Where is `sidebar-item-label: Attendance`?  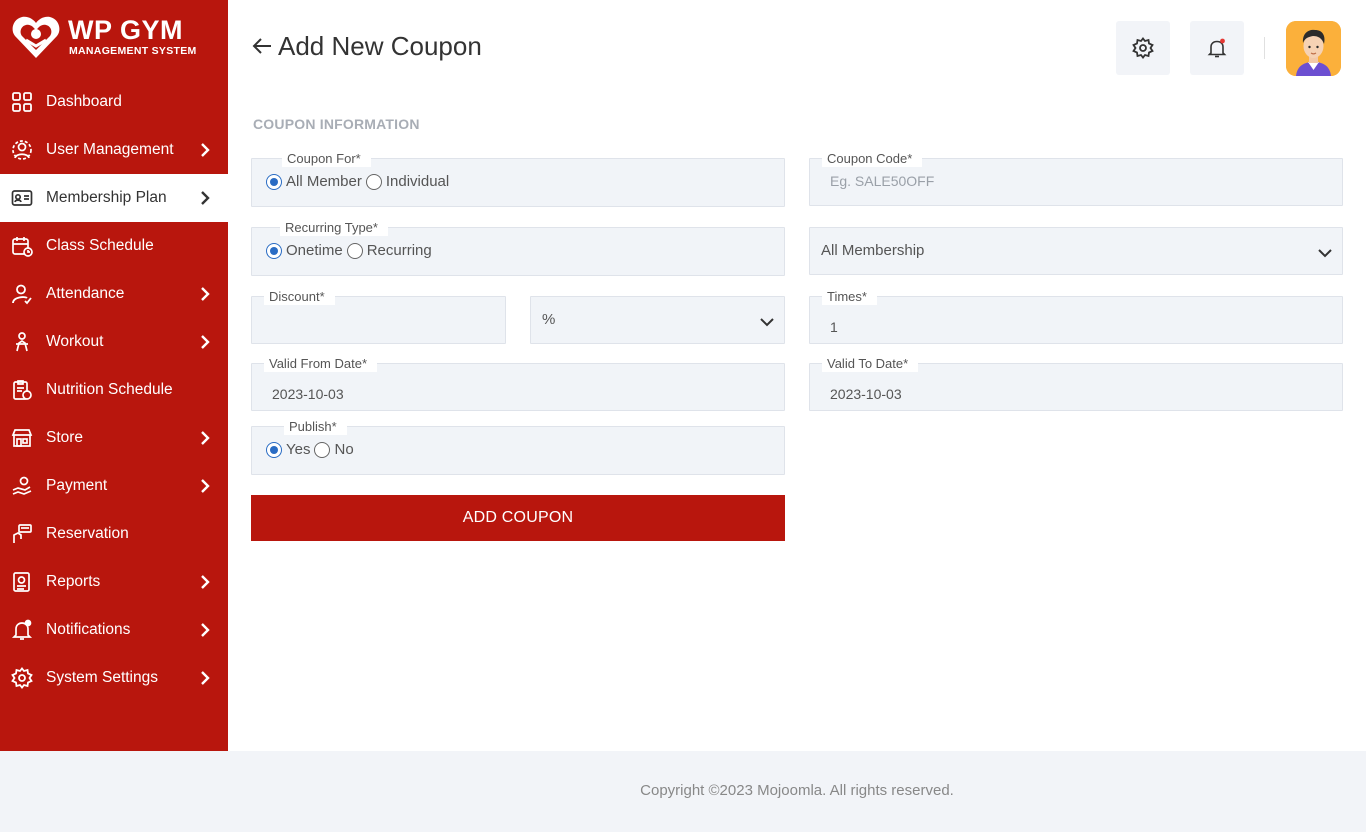 sidebar-item-label: Attendance is located at coordinates (85, 293).